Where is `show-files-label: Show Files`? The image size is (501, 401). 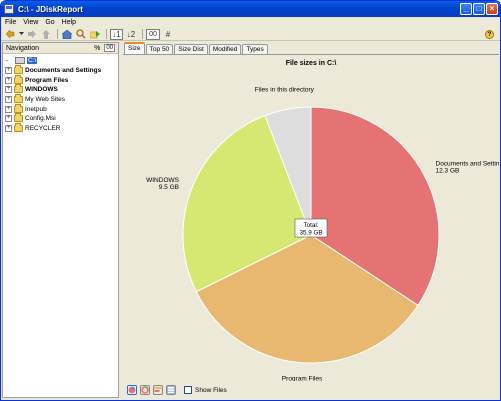
show-files-label: Show Files is located at coordinates (211, 390).